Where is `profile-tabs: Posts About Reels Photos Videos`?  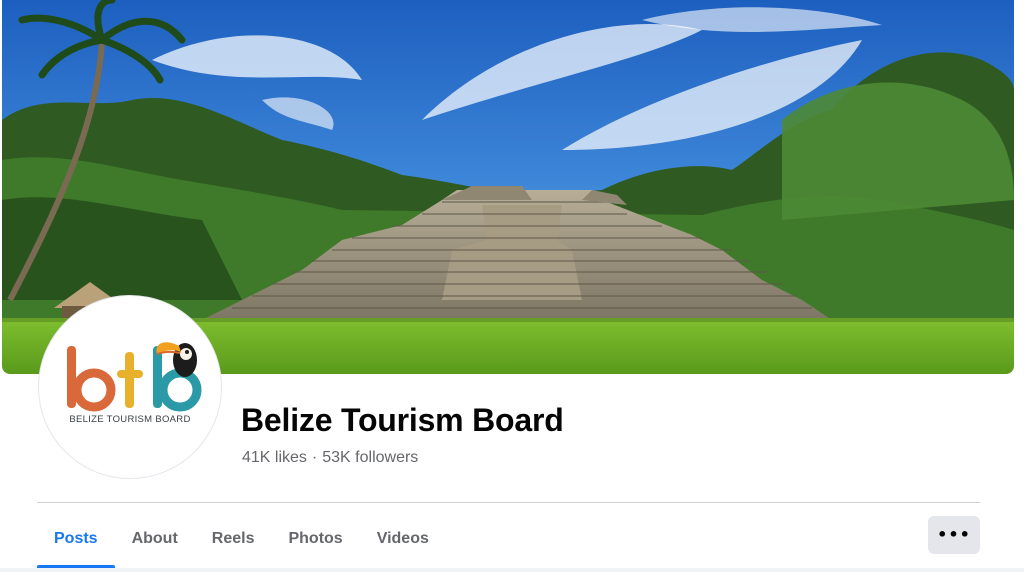 profile-tabs: Posts About Reels Photos Videos is located at coordinates (241, 539).